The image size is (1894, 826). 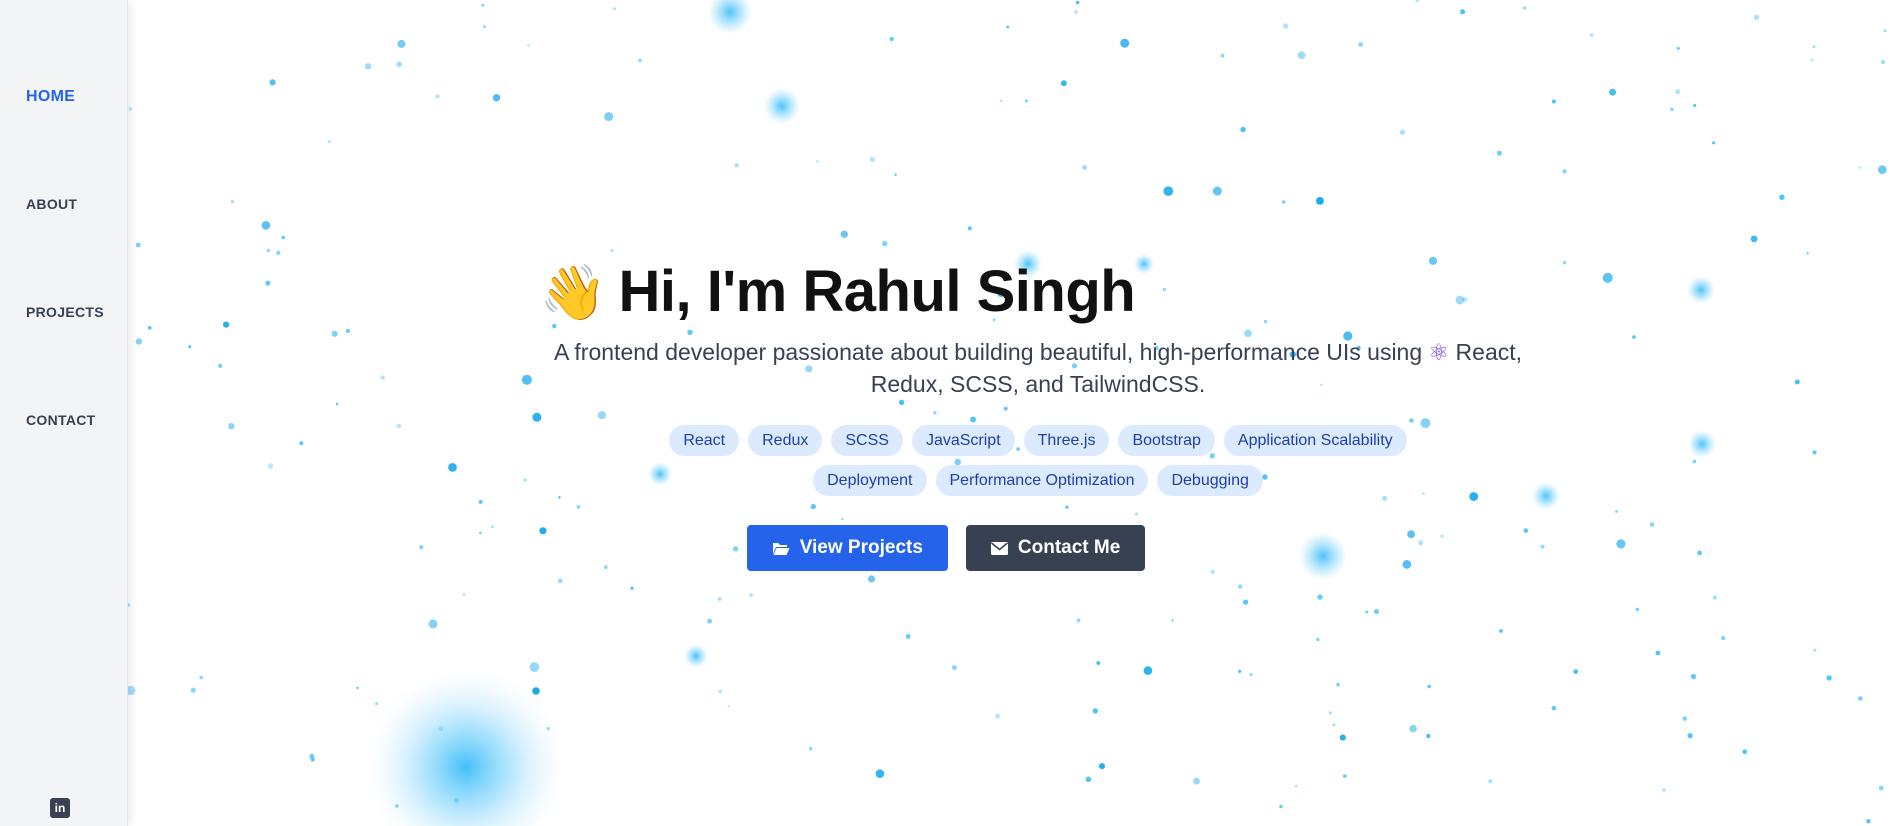 I want to click on linkedin-icon: in, so click(x=60, y=808).